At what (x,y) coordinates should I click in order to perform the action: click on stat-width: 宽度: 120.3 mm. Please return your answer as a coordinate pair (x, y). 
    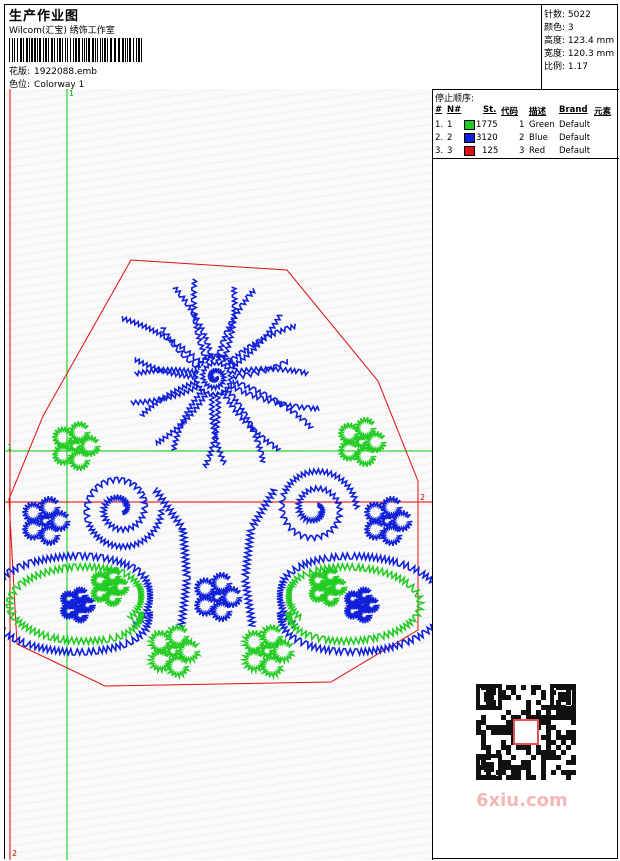
    Looking at the image, I should click on (579, 54).